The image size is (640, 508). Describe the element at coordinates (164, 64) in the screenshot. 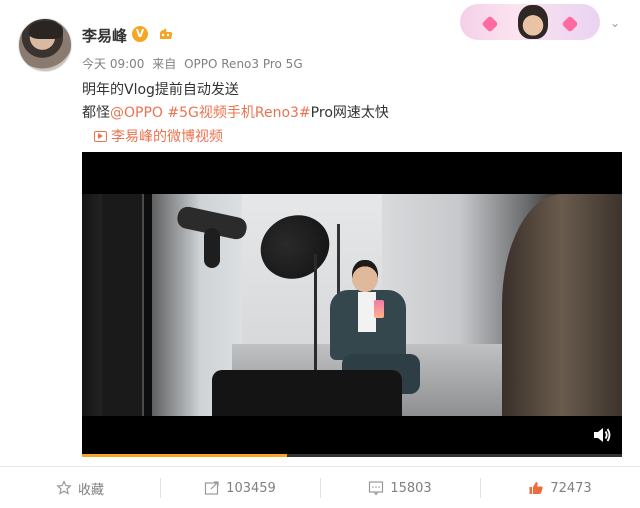

I see `from-label: 来自` at that location.